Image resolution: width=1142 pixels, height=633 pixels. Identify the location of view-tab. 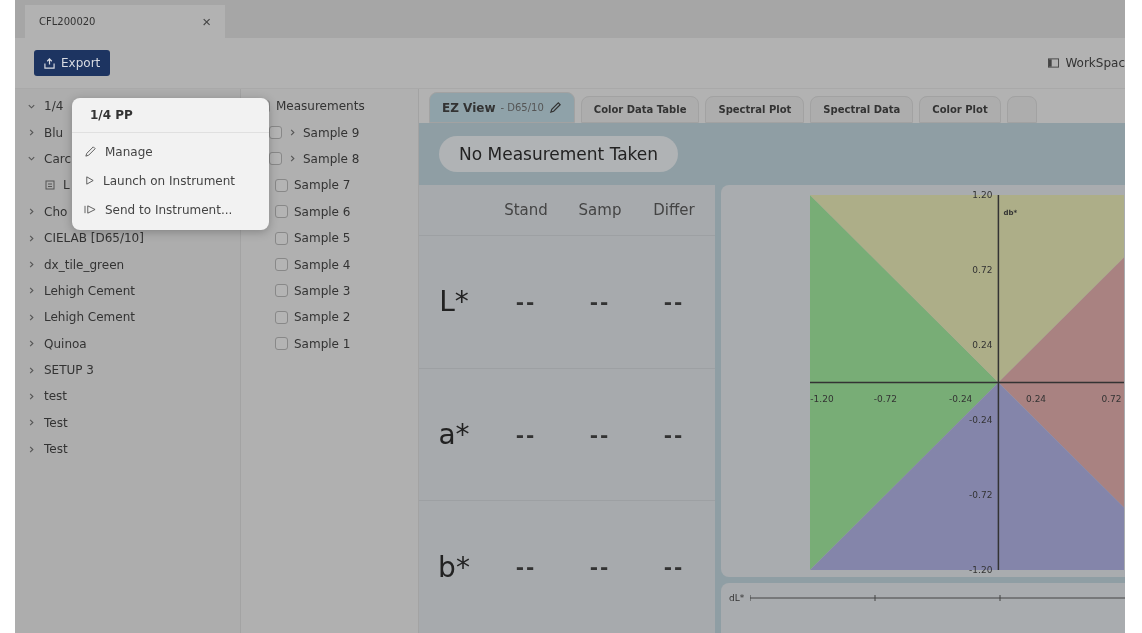
(1021, 109).